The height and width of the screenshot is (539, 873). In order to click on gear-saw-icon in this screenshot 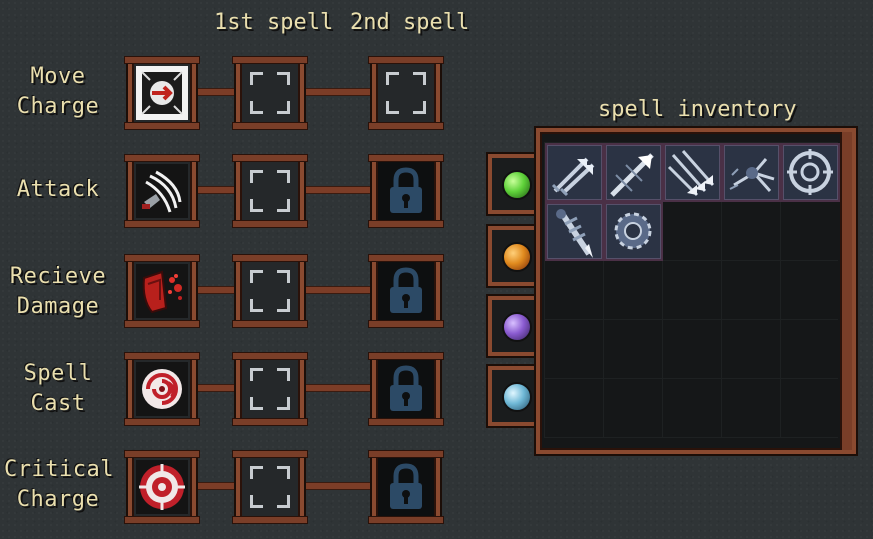, I will do `click(633, 231)`.